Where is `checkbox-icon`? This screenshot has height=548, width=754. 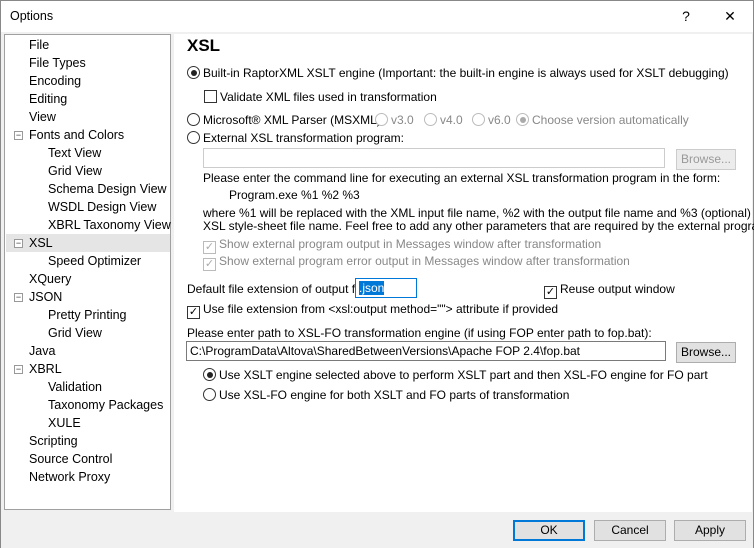 checkbox-icon is located at coordinates (210, 96).